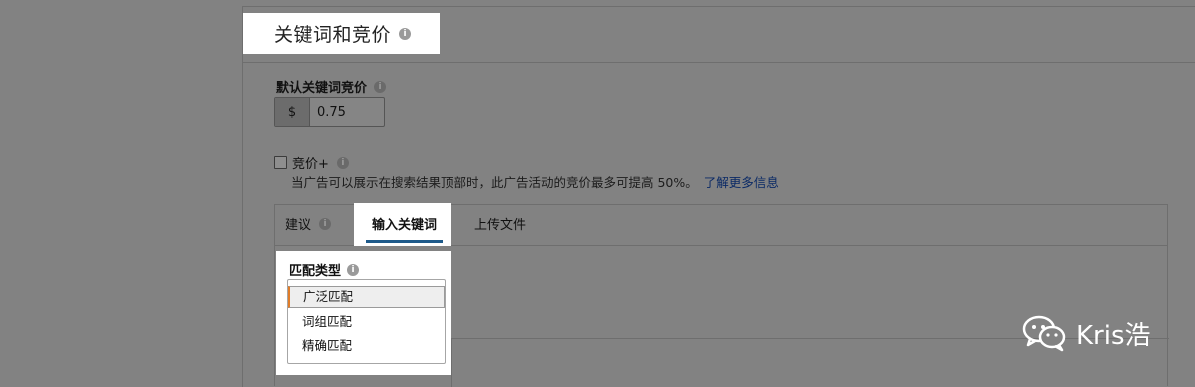 The height and width of the screenshot is (387, 1195). What do you see at coordinates (280, 162) in the screenshot?
I see `bid-plus-checkbox` at bounding box center [280, 162].